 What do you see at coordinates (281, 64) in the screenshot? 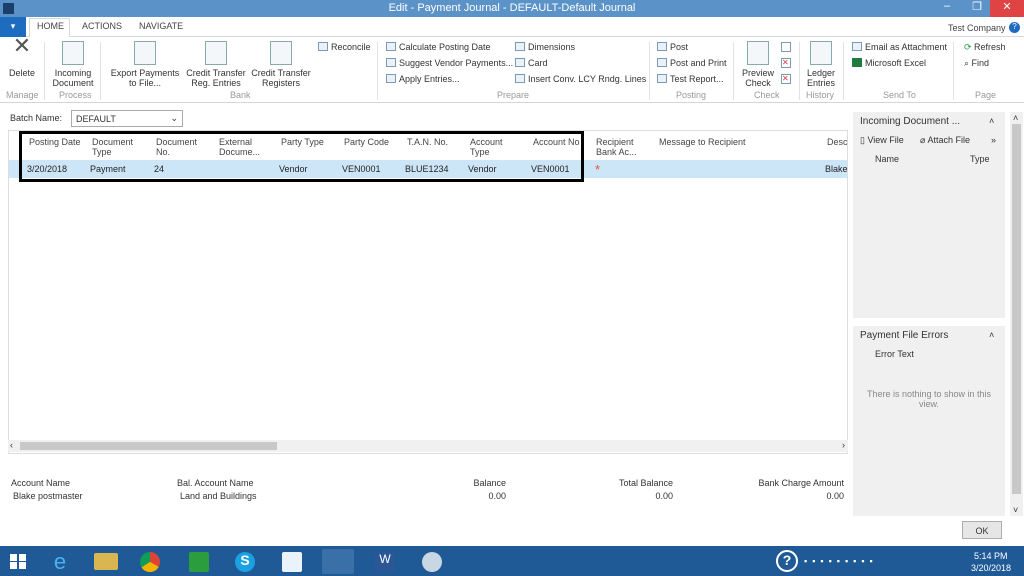
I see `credit-transfer-registers-button: Credit Transfer Registers` at bounding box center [281, 64].